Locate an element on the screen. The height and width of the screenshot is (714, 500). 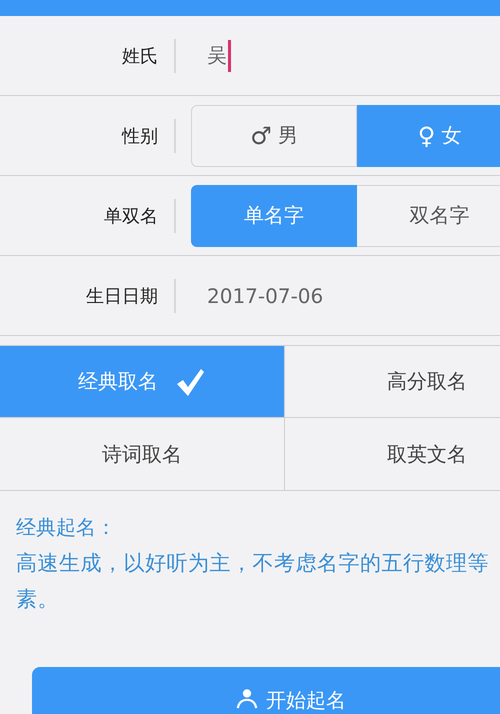
segment-option: ♂ 男 is located at coordinates (274, 135).